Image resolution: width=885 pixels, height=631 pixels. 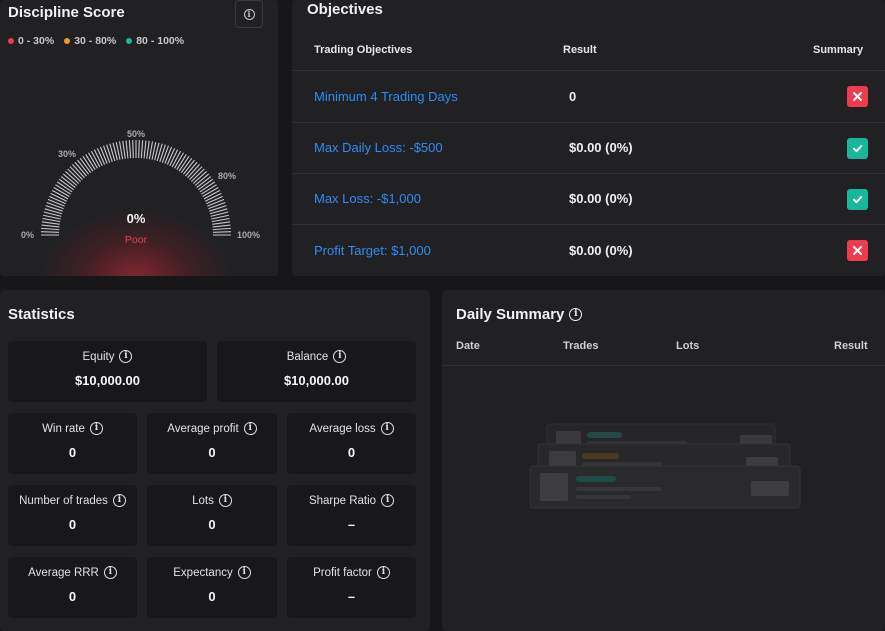 I want to click on daily-header-result: Result, so click(x=851, y=346).